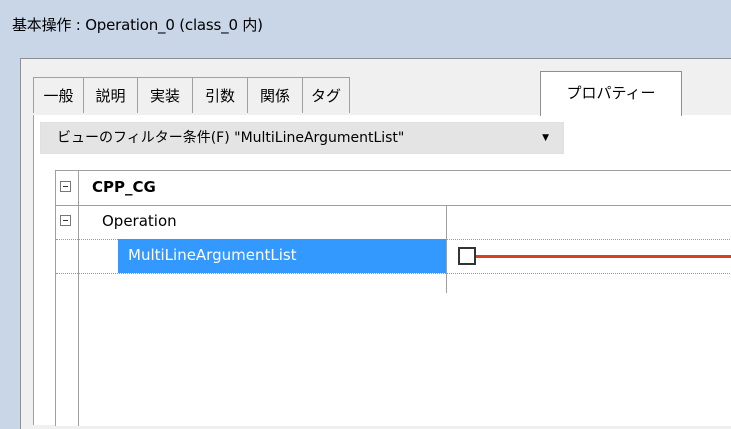 The height and width of the screenshot is (429, 731). I want to click on tab-implementation: 実装, so click(165, 95).